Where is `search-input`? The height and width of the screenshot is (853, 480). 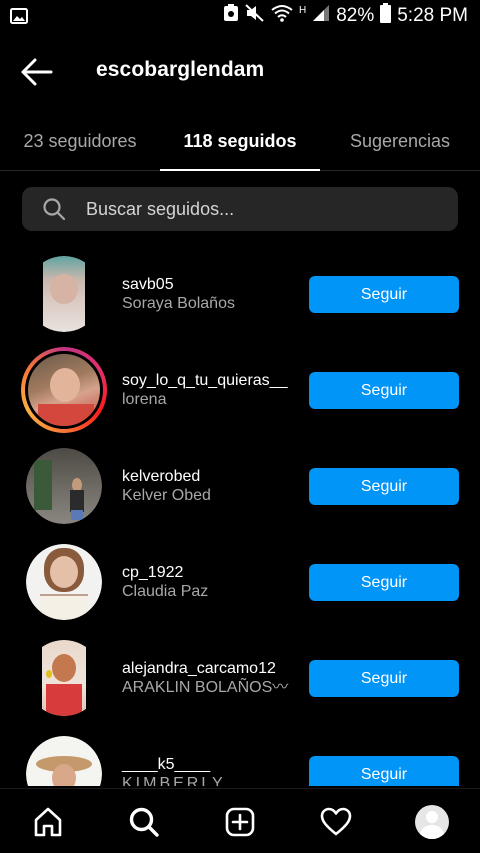
search-input is located at coordinates (251, 209).